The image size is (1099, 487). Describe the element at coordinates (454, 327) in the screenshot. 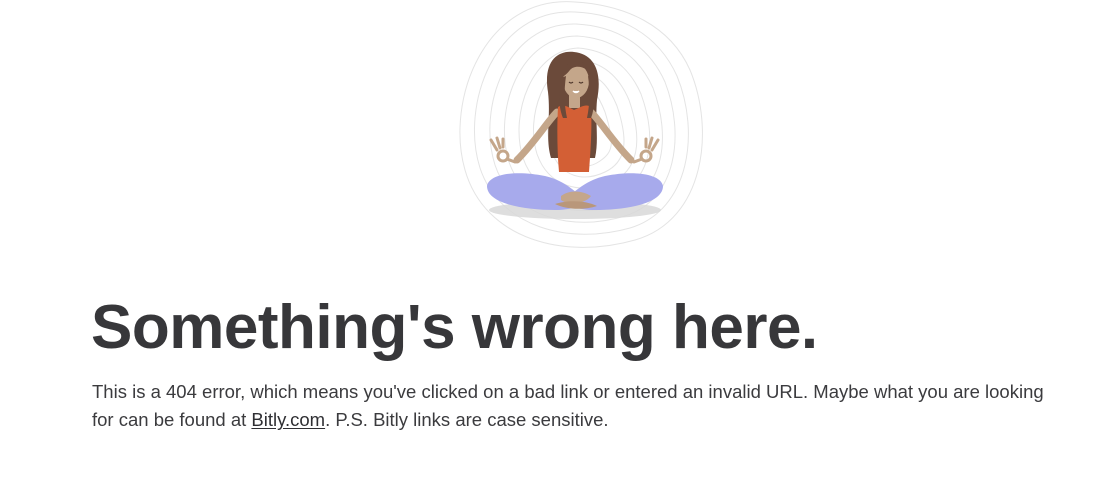

I see `error-headline: Something's wrong here.` at that location.